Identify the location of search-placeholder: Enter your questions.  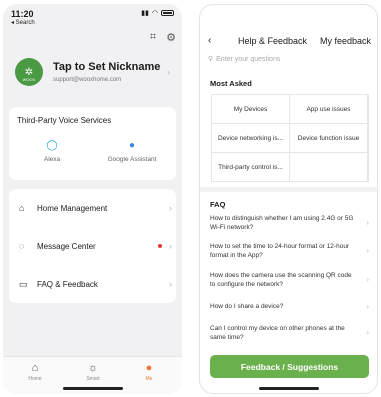
(248, 59).